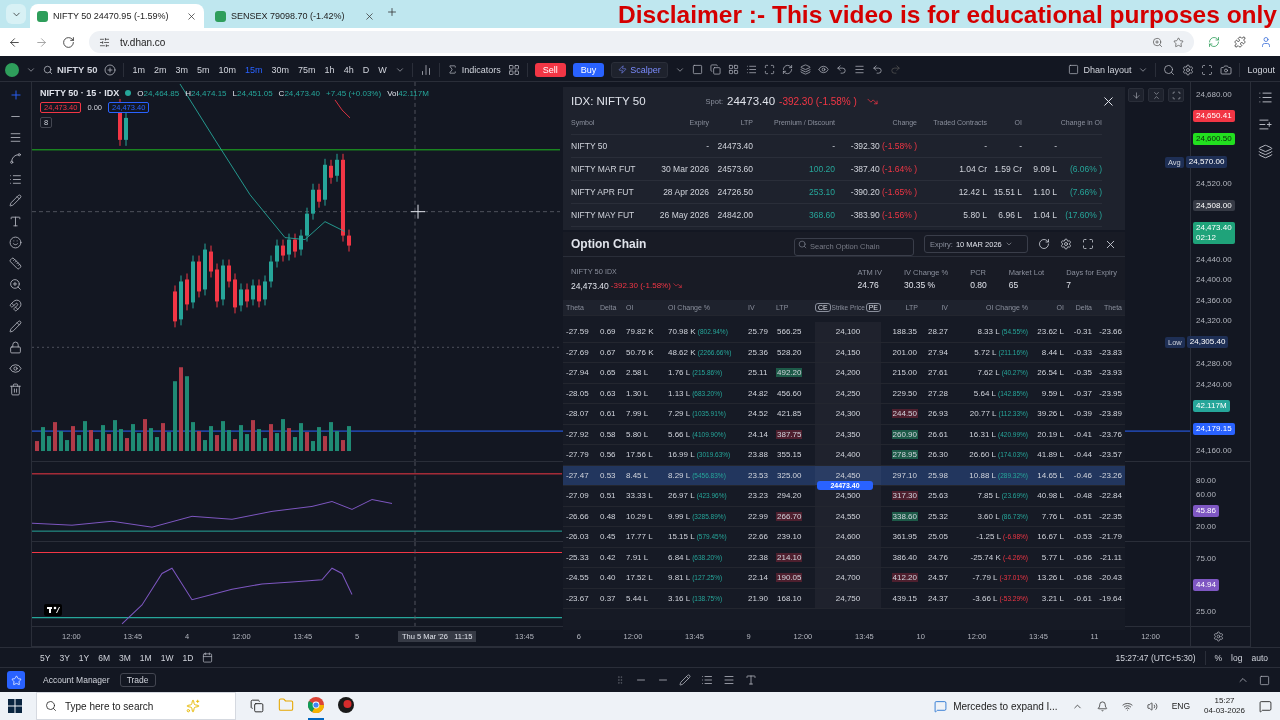 The image size is (1280, 720). I want to click on change-cell-text: -387.40 (-1.64% ), so click(883, 169).